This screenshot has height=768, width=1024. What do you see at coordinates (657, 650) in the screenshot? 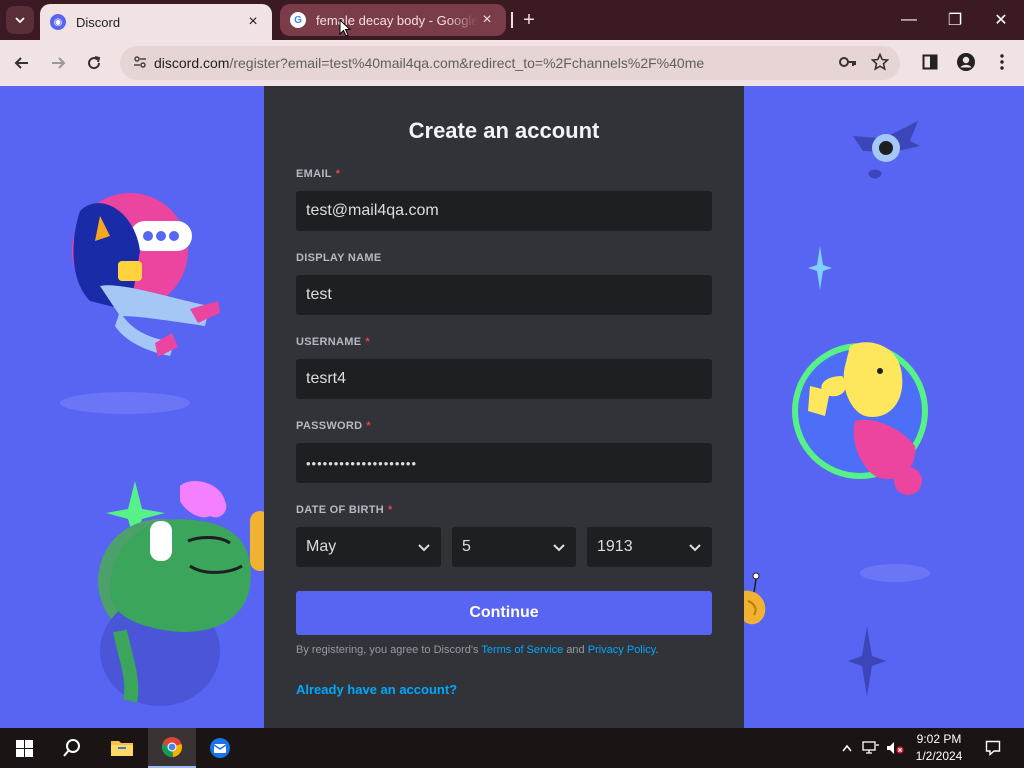
I see `terms-suffix: .` at bounding box center [657, 650].